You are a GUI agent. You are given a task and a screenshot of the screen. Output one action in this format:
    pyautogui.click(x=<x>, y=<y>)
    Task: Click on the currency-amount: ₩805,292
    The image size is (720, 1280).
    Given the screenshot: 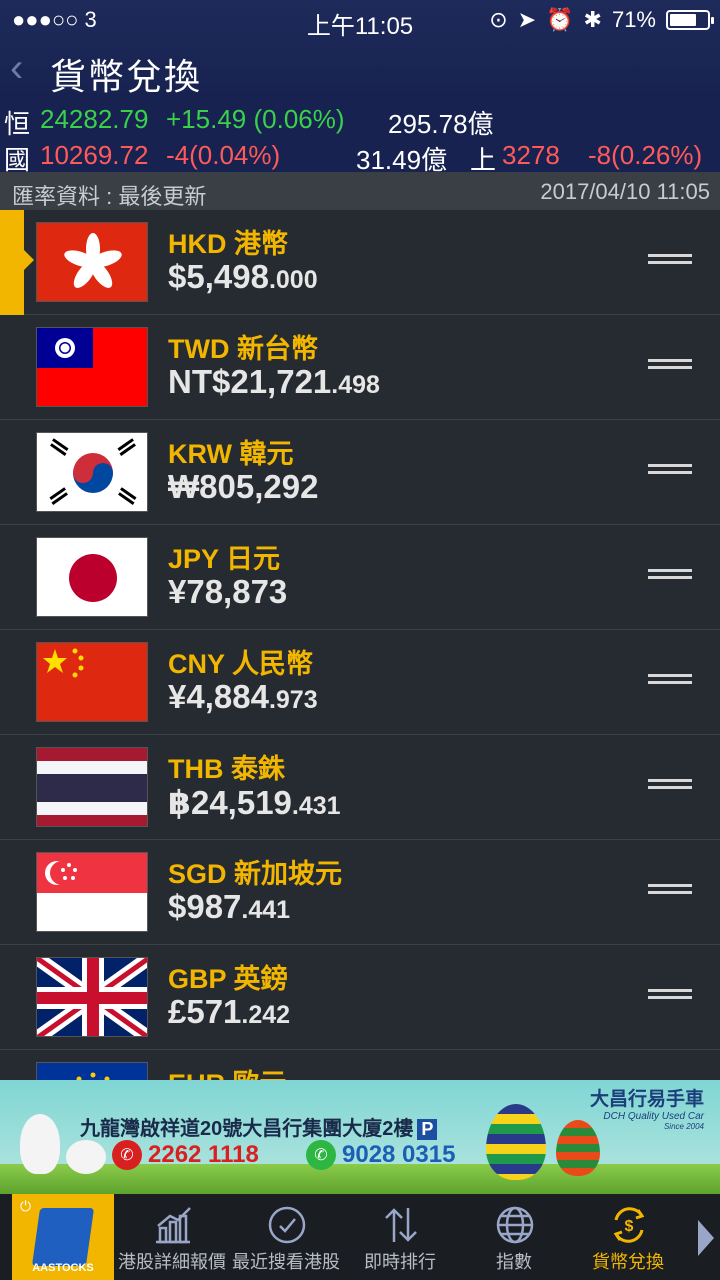 What is the action you would take?
    pyautogui.click(x=243, y=486)
    